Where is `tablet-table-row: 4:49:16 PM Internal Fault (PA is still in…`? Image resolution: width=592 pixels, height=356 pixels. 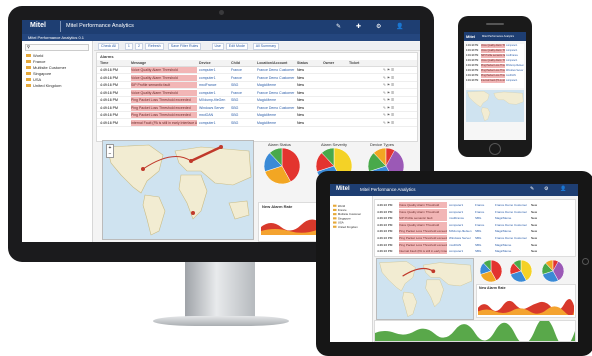
tablet-table-row: 4:49:16 PM Internal Fault (PA is still in… is located at coordinates (475, 251).